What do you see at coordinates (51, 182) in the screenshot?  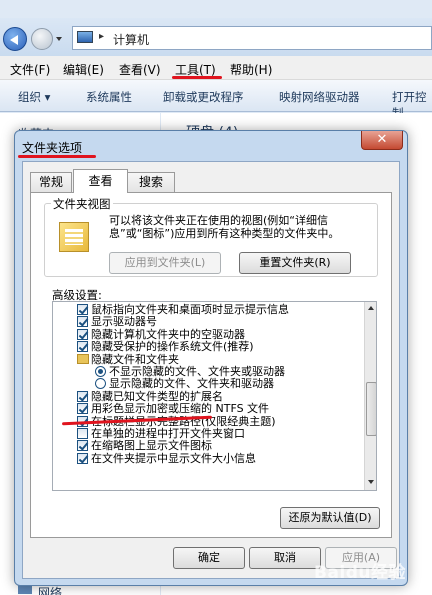 I see `tab-general: 常规` at bounding box center [51, 182].